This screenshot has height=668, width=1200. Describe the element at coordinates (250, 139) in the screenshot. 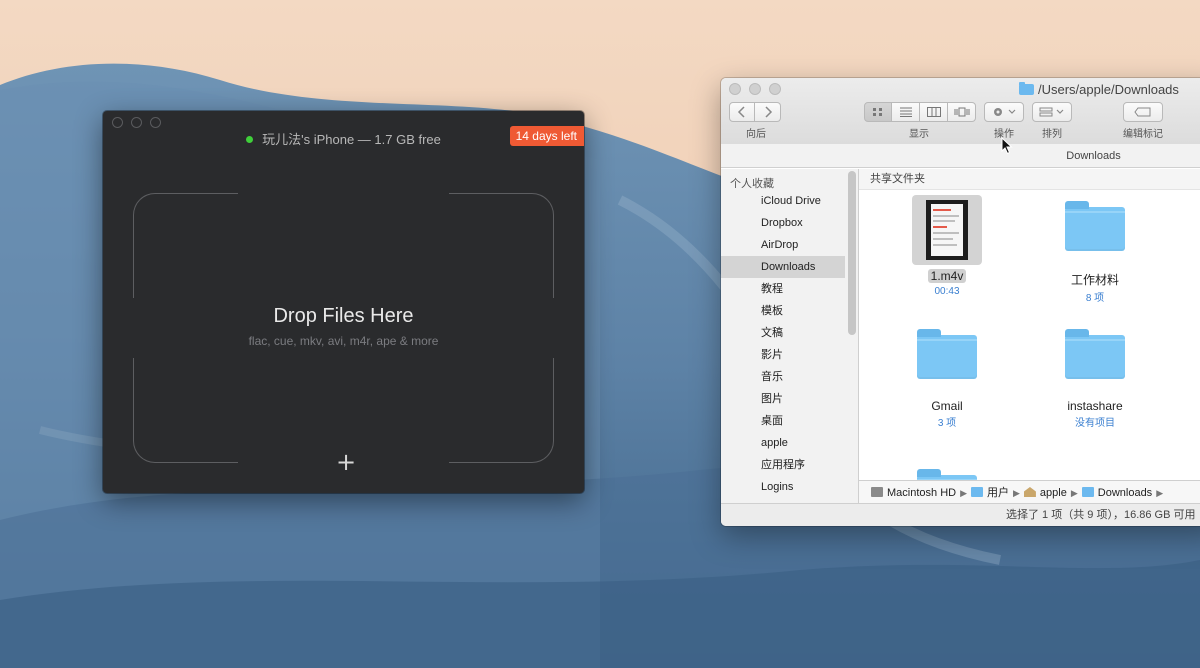

I see `connected-dot-icon` at that location.